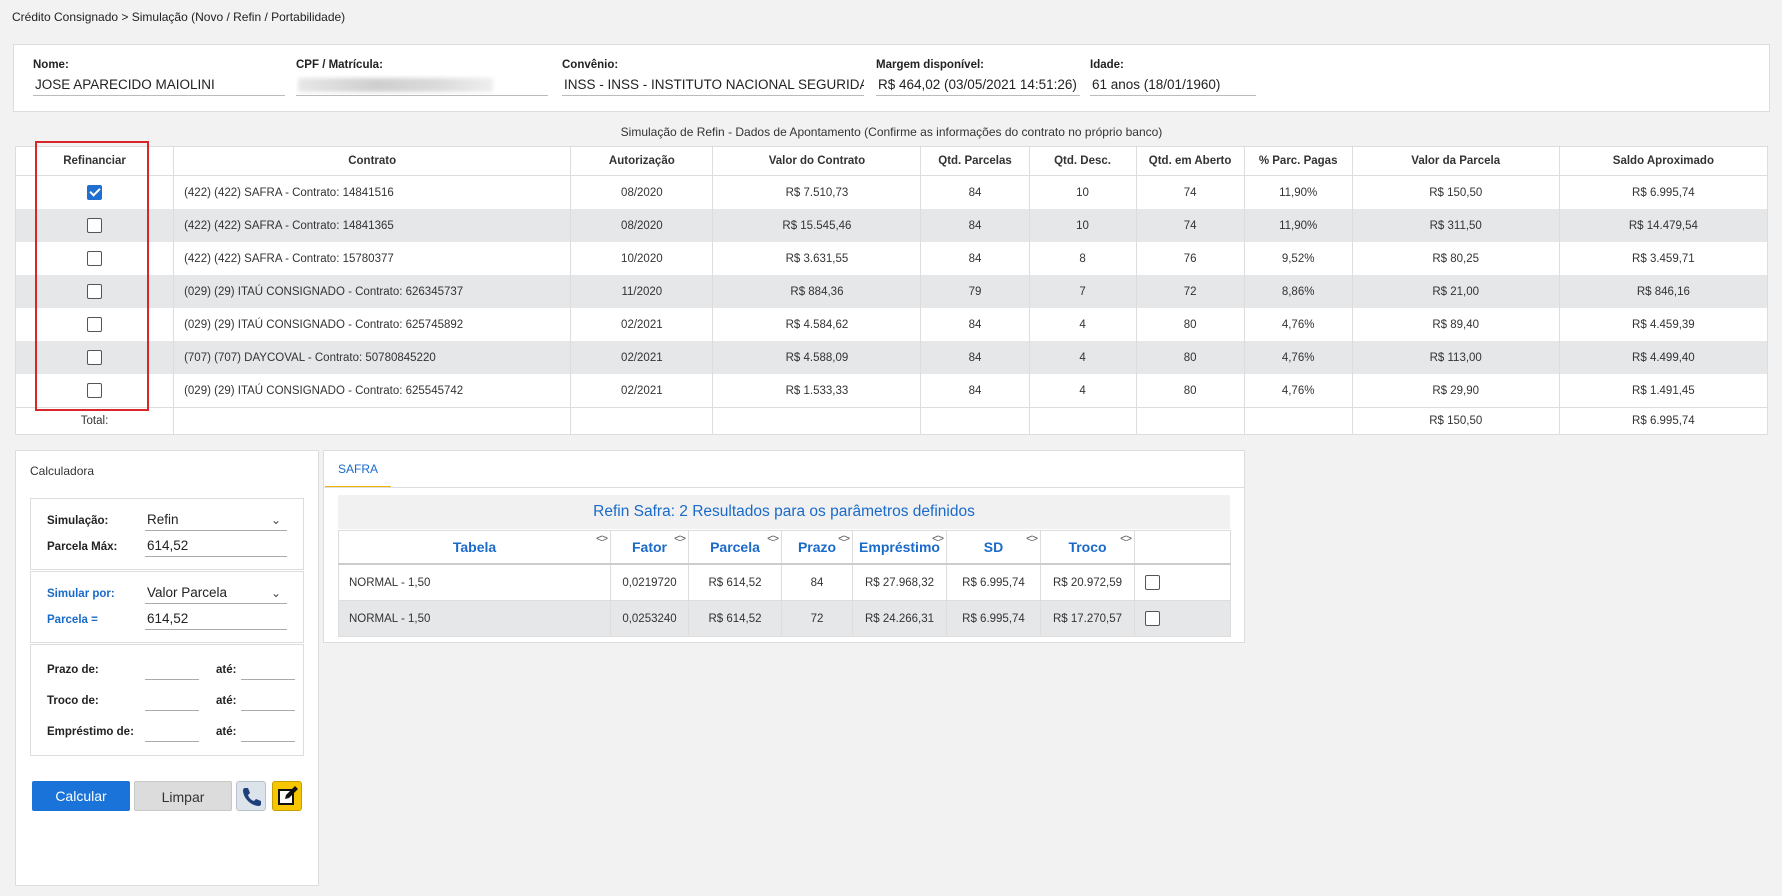  I want to click on parcela-max-row: Parcela Máx: 614,52, so click(169, 547).